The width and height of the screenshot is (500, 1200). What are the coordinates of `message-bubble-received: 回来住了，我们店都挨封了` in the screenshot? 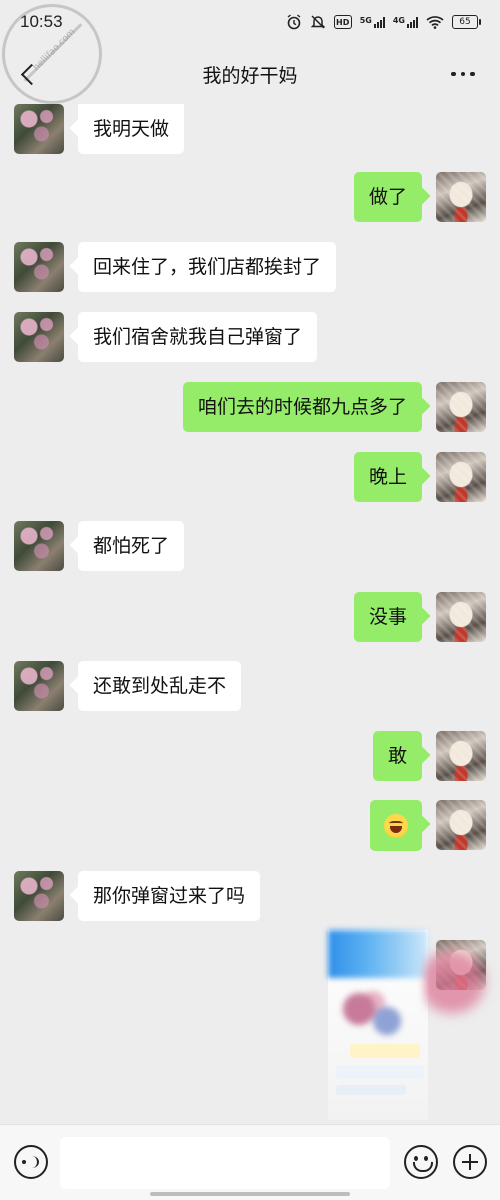 It's located at (207, 267).